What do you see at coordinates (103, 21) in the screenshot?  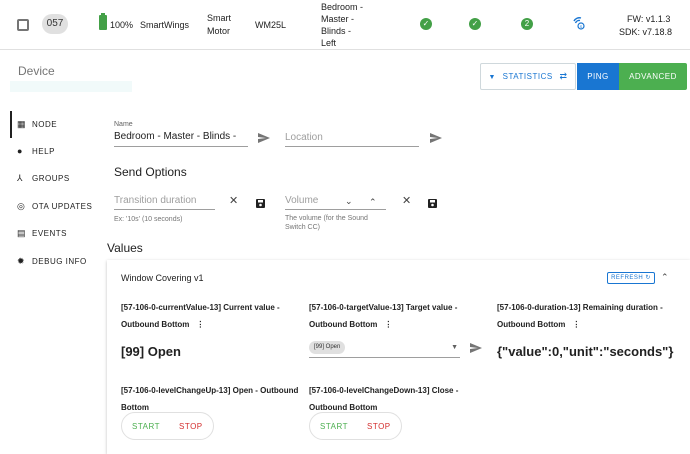 I see `battery-icon` at bounding box center [103, 21].